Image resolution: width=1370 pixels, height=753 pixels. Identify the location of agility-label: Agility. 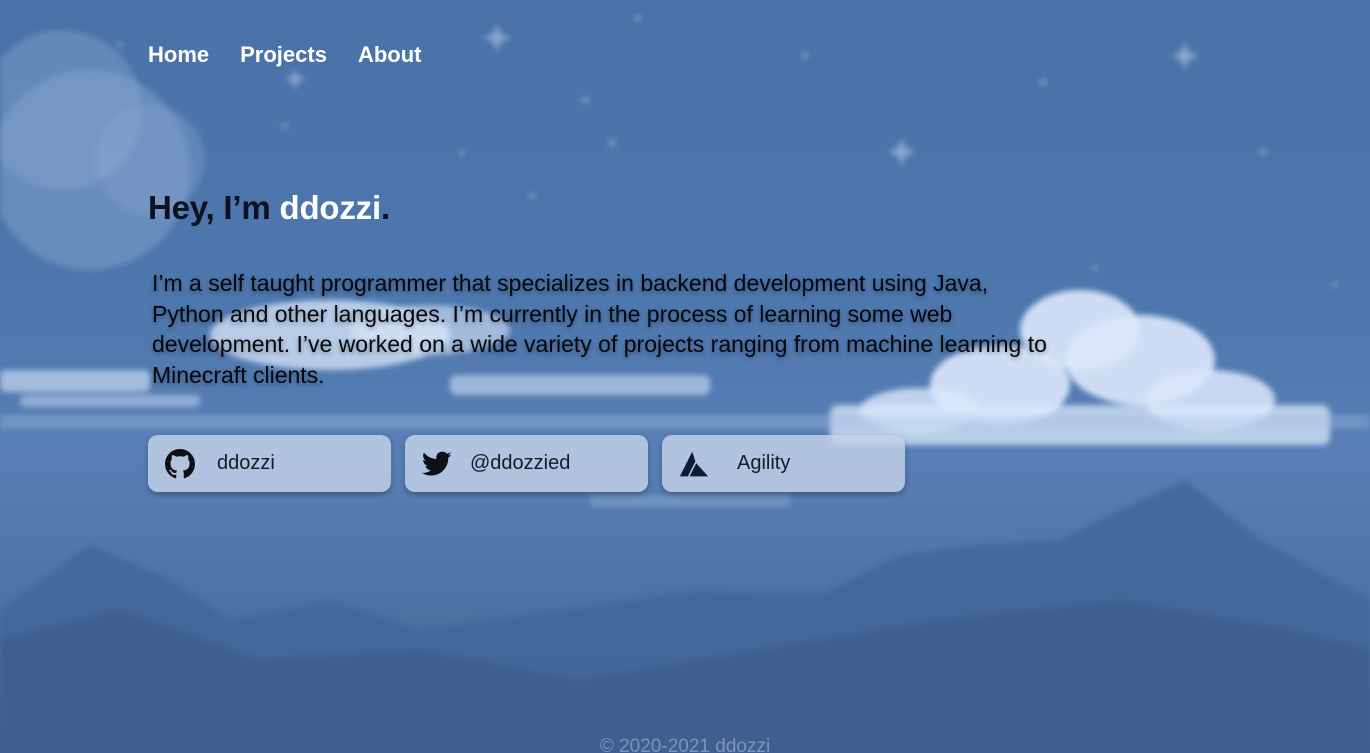
(764, 463).